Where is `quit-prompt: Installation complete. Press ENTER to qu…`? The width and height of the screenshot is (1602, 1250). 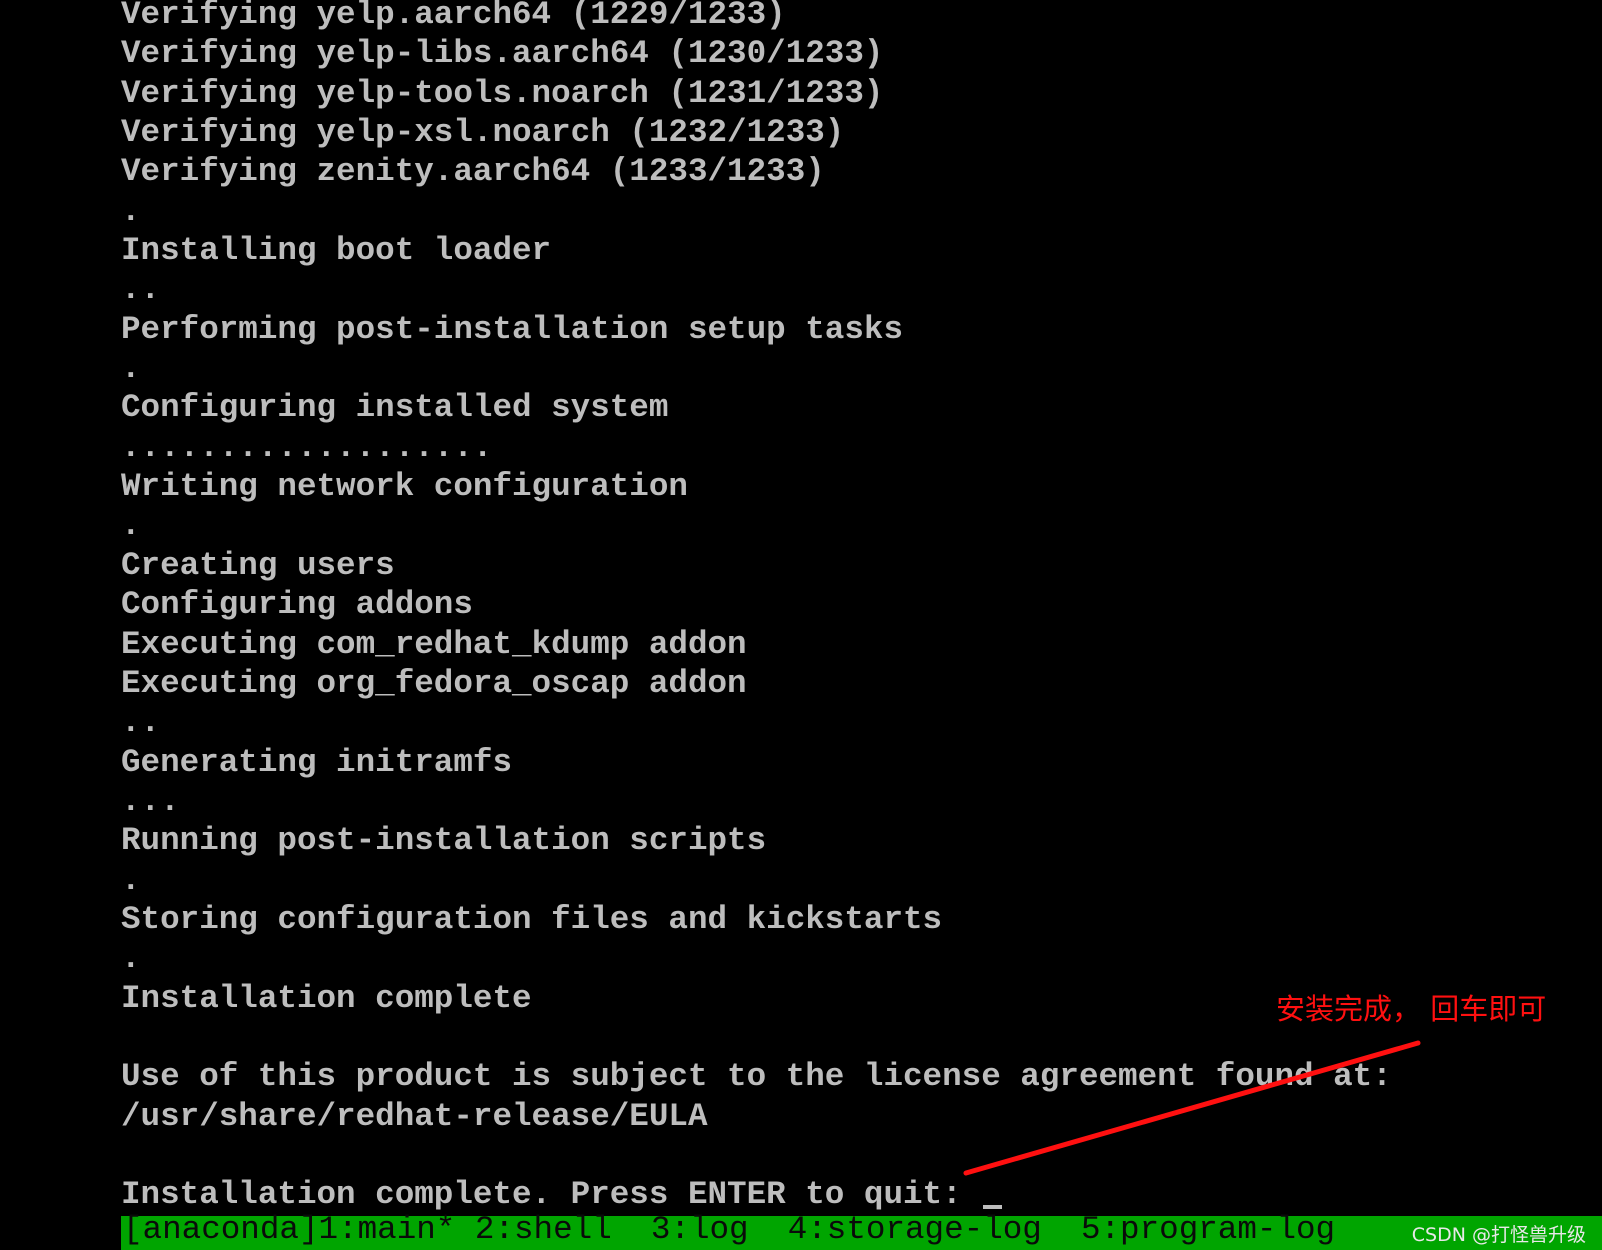
quit-prompt: Installation complete. Press ENTER to qu… is located at coordinates (551, 1195).